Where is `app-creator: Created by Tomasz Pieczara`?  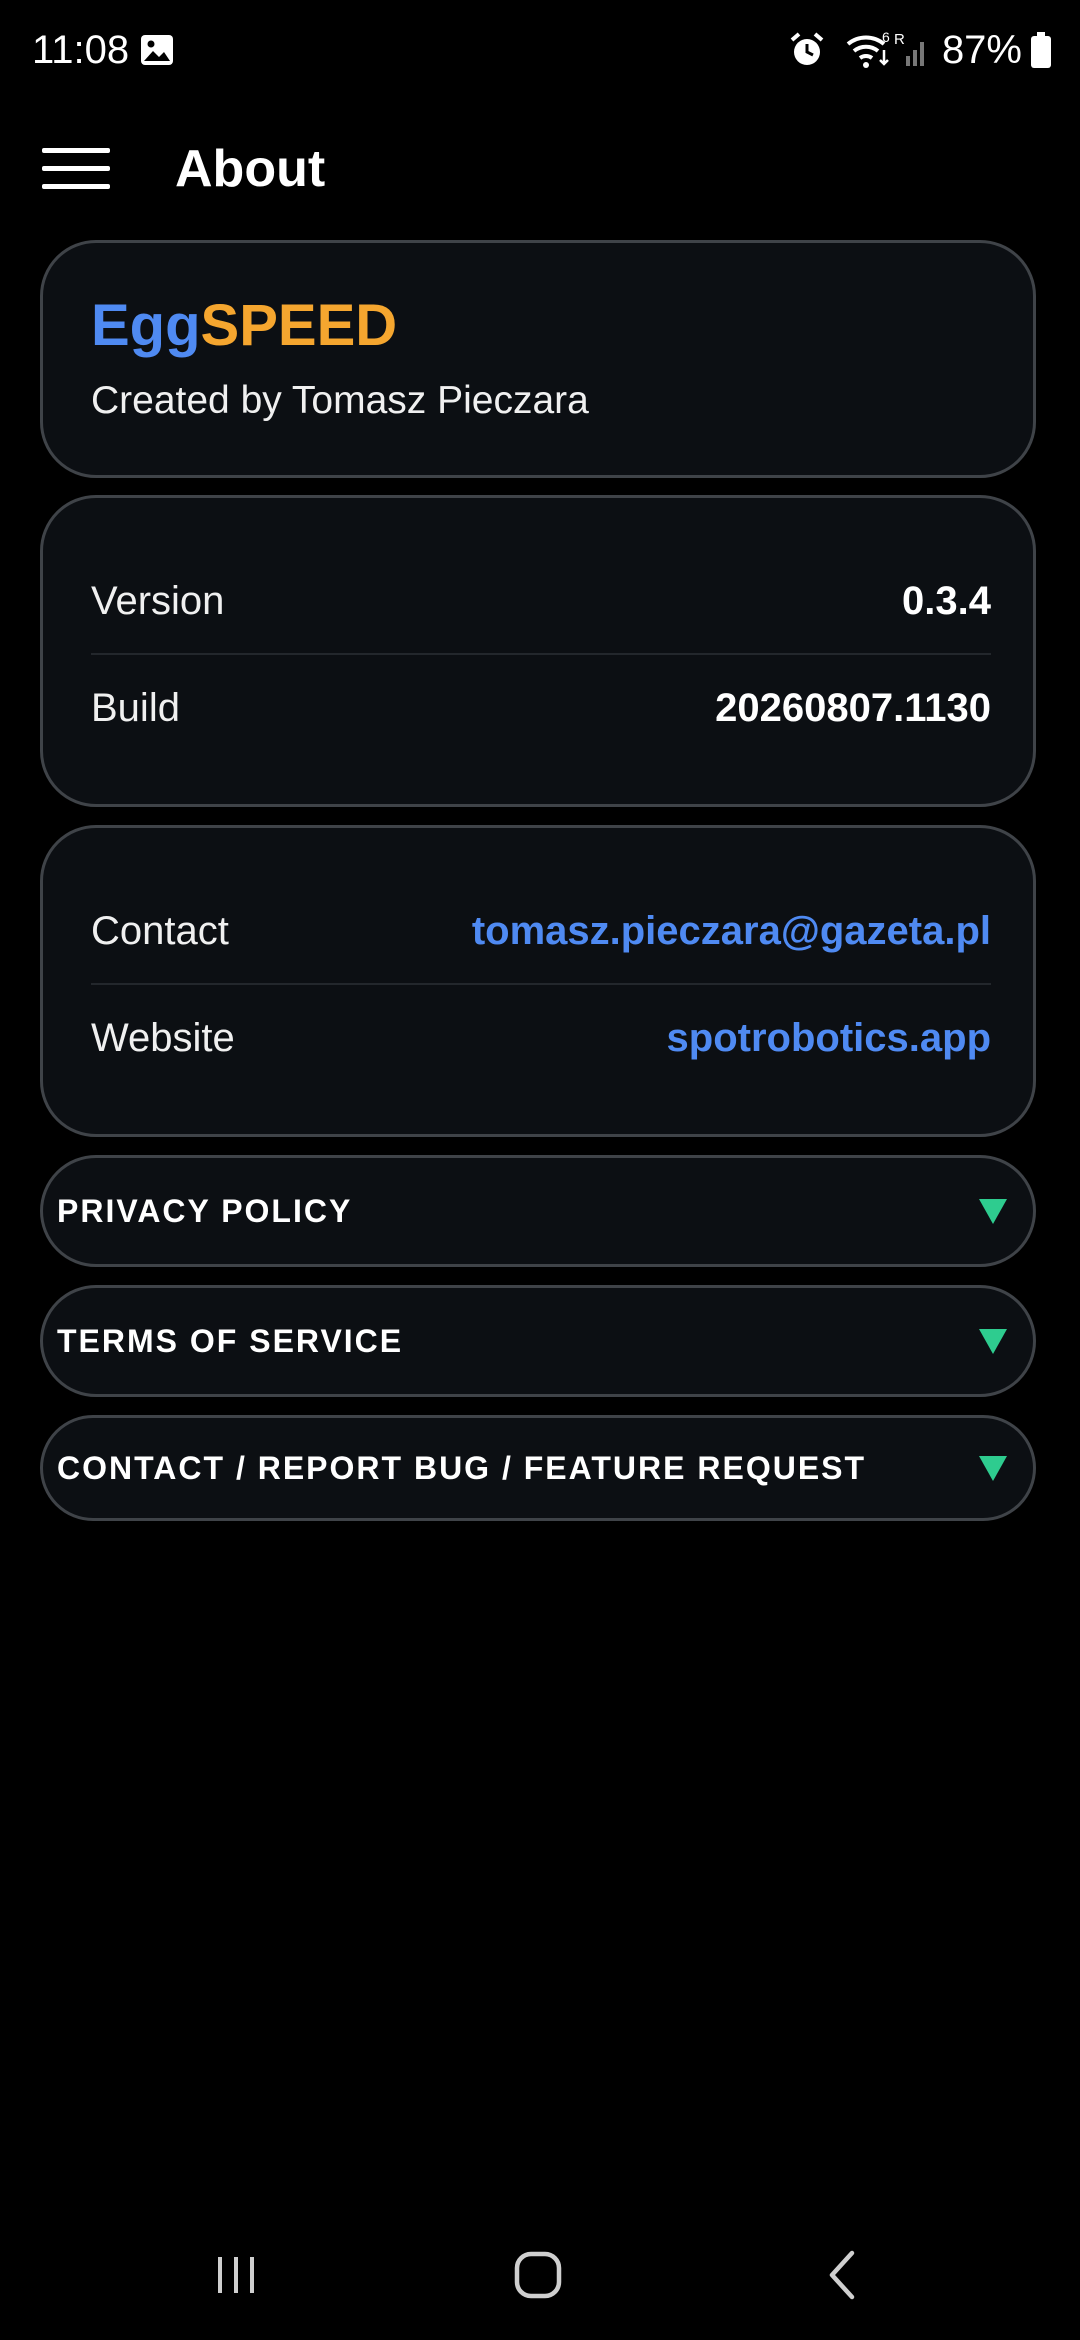 app-creator: Created by Tomasz Pieczara is located at coordinates (340, 400).